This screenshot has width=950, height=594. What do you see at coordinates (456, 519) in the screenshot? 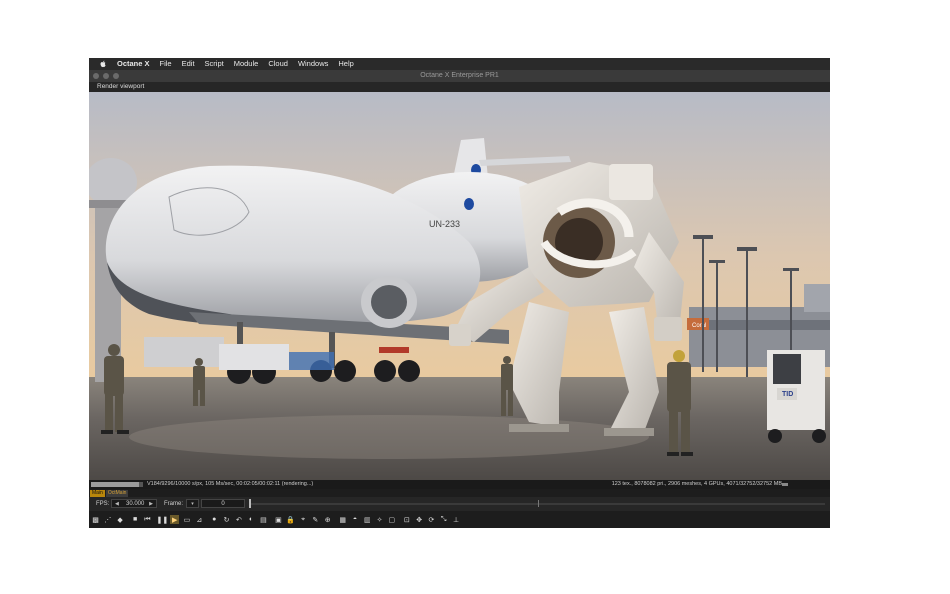
I see `world-axis-icon: ⊥` at bounding box center [456, 519].